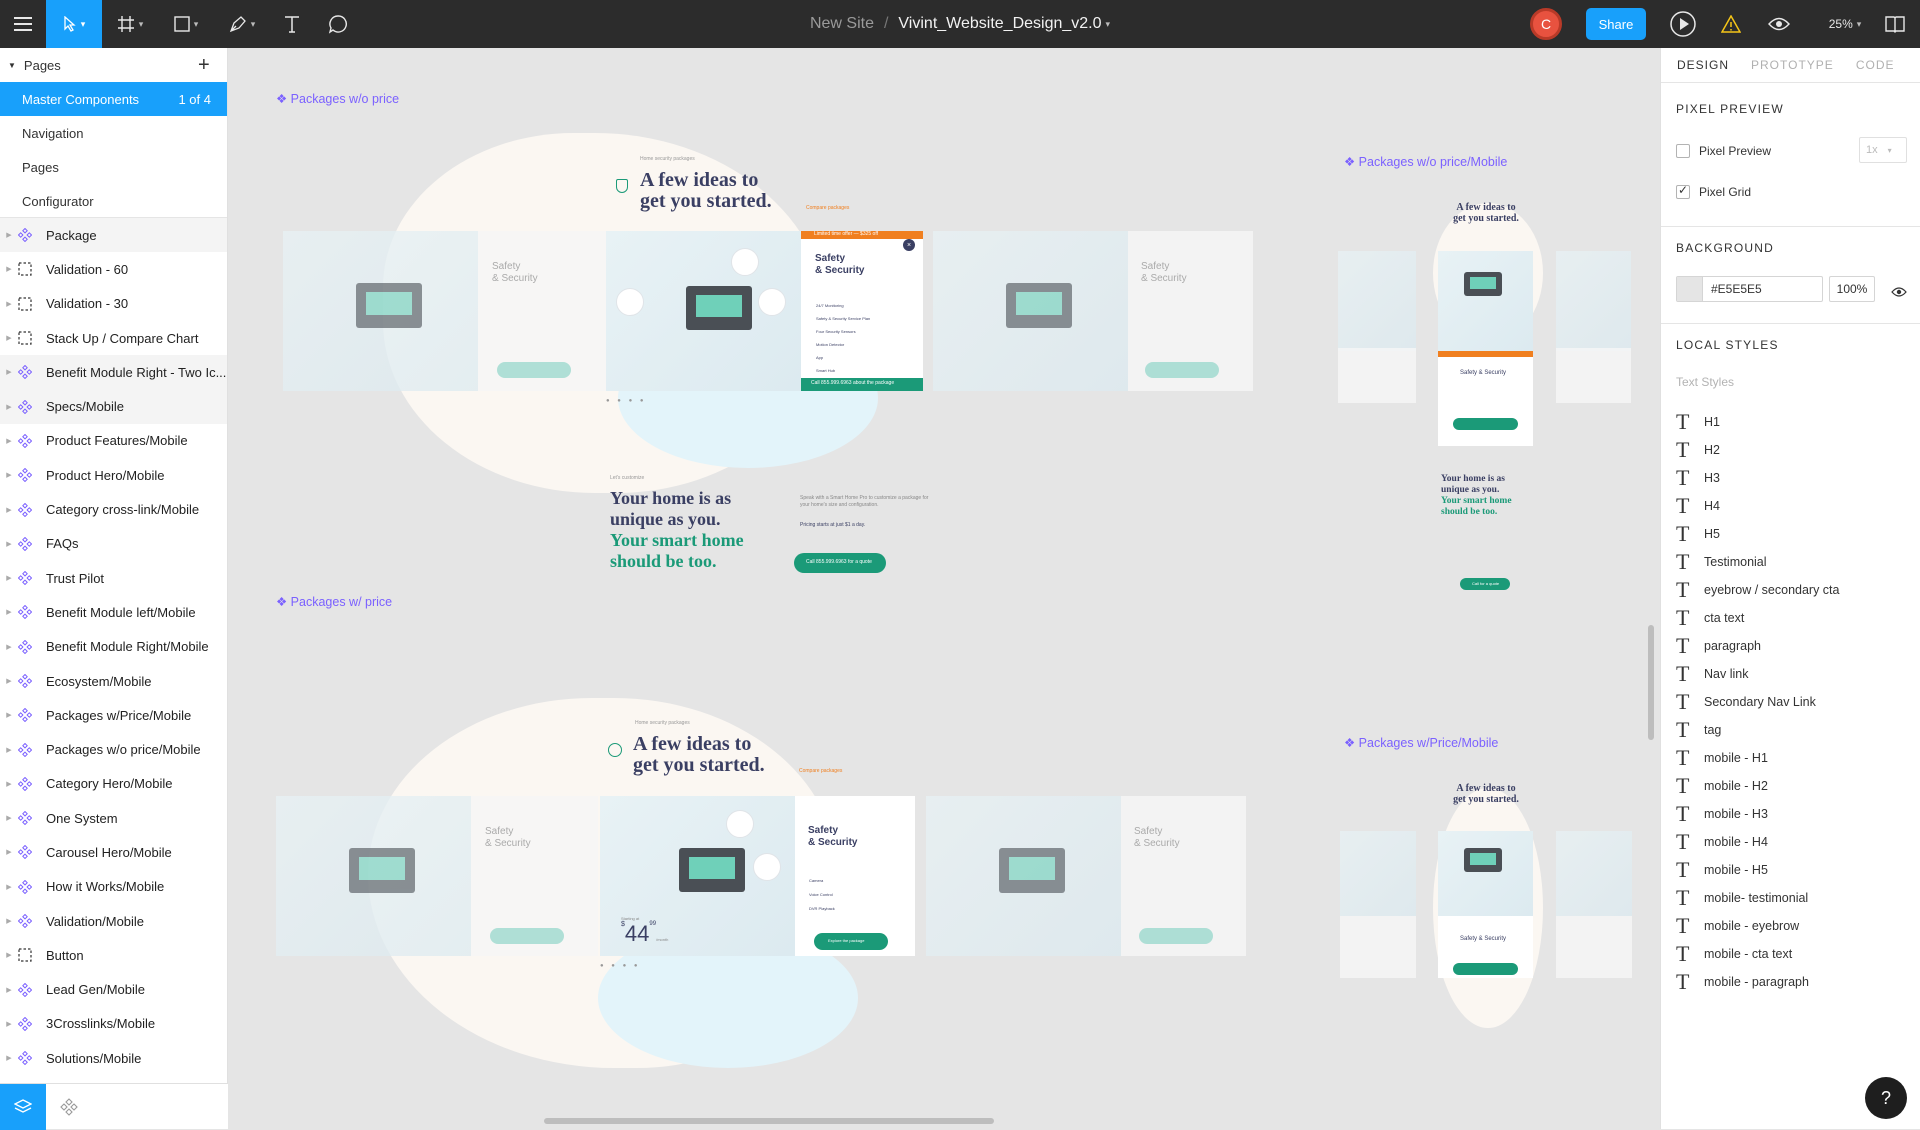 This screenshot has height=1130, width=1920. I want to click on layer-item: ▶ Benefit Module left/Mobile, so click(113, 612).